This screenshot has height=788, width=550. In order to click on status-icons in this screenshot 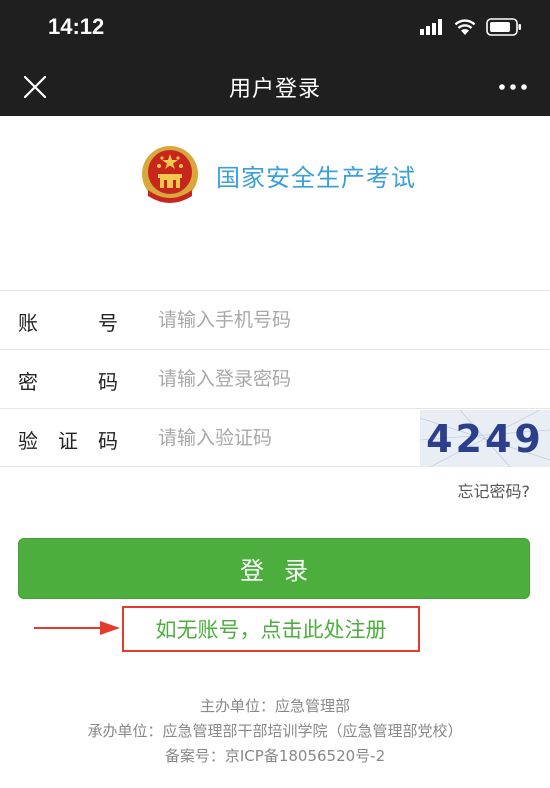, I will do `click(471, 27)`.